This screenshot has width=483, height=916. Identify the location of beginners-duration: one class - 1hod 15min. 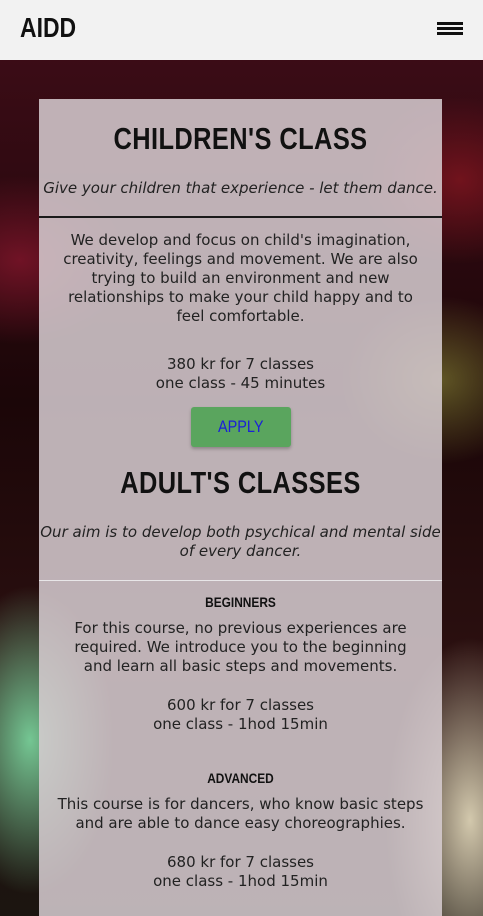
(240, 724).